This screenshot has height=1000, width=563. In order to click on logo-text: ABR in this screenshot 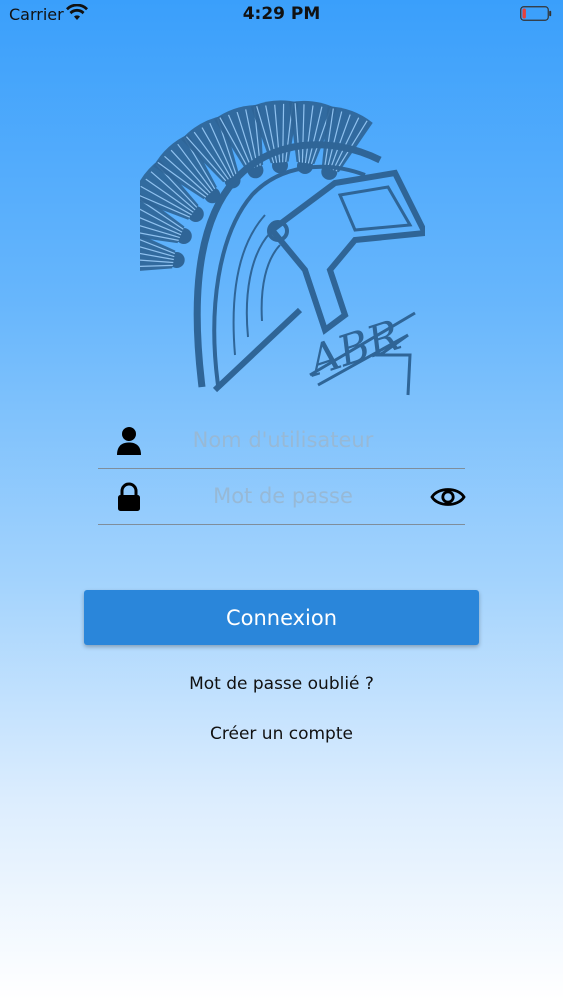, I will do `click(352, 348)`.